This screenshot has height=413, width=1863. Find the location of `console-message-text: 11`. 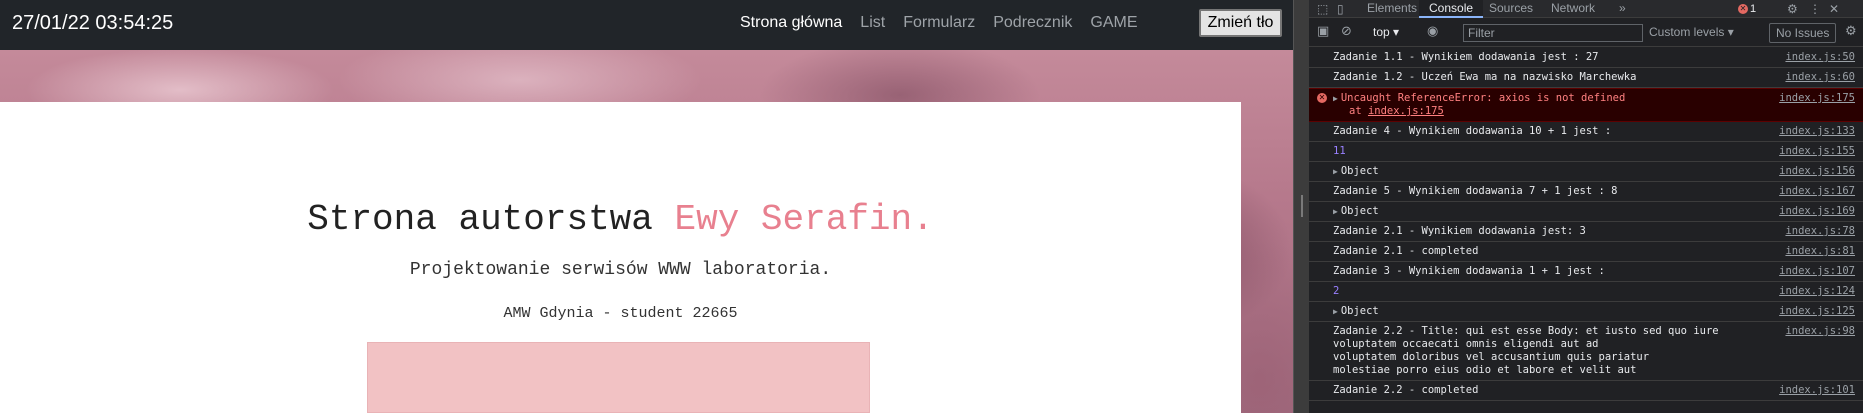

console-message-text: 11 is located at coordinates (1593, 151).